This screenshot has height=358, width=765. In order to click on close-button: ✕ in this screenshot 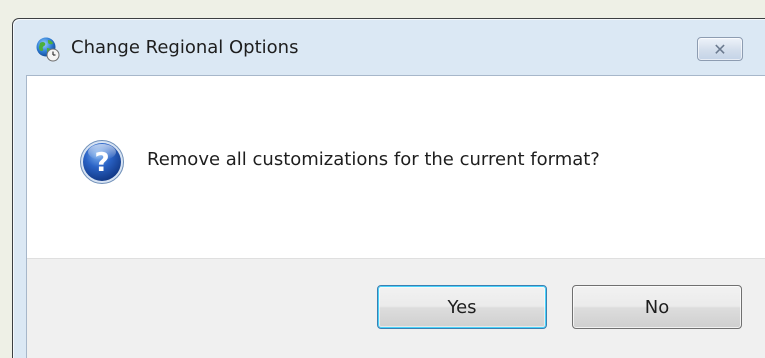, I will do `click(720, 49)`.